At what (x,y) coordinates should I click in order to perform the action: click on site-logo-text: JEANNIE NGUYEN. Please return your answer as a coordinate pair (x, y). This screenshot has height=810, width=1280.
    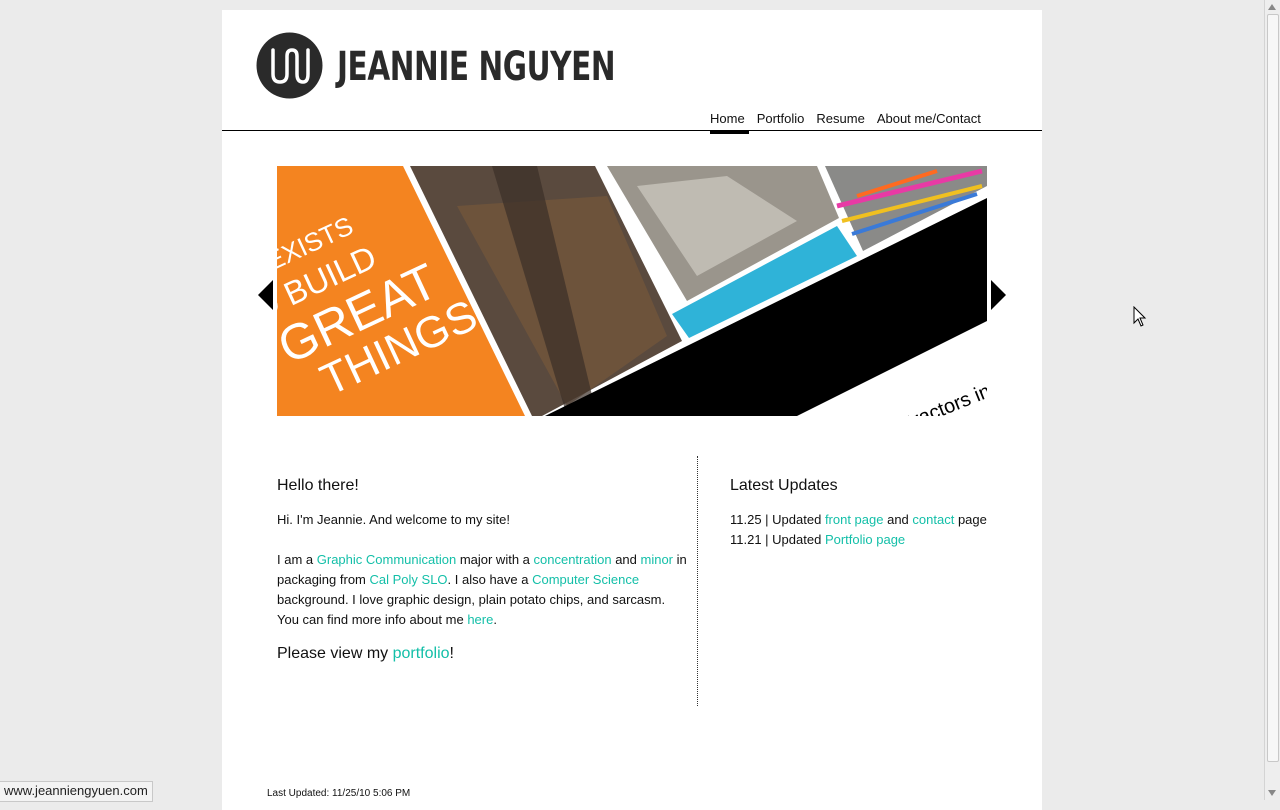
    Looking at the image, I should click on (476, 67).